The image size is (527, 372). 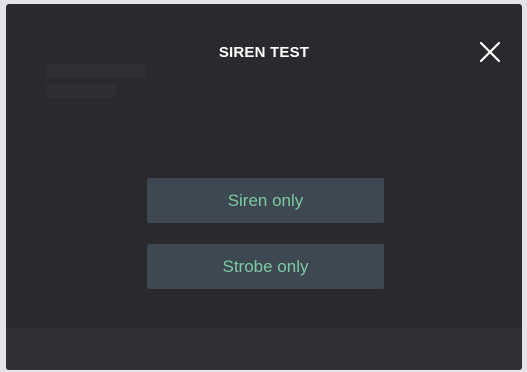 I want to click on footer-area, so click(x=264, y=349).